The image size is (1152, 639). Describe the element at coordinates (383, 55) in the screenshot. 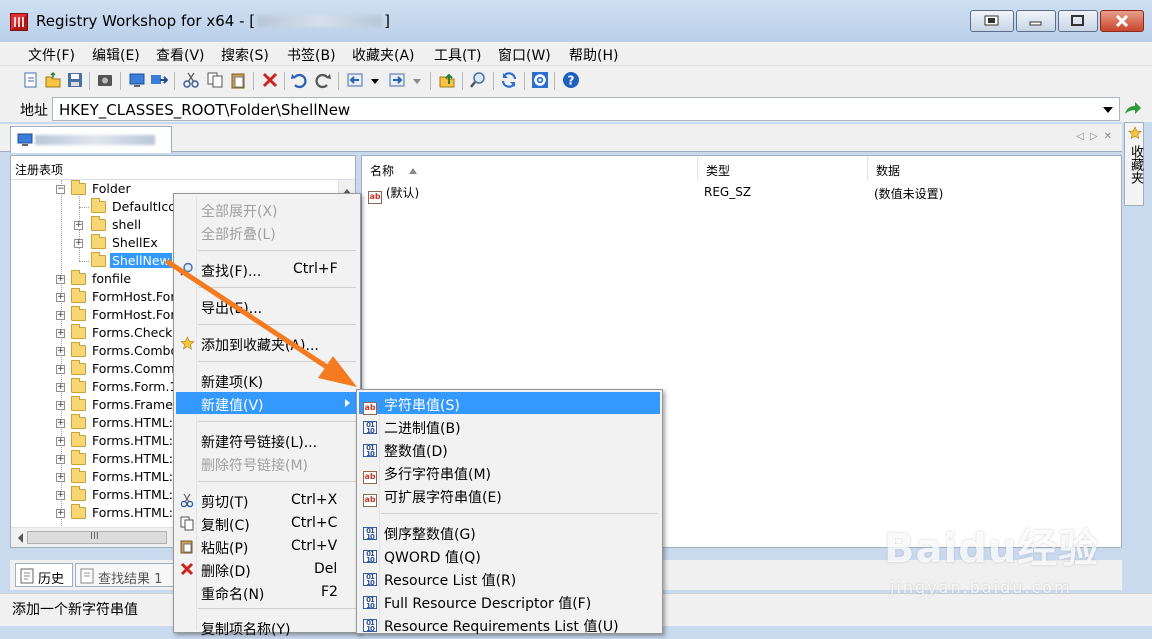

I see `menu-favorites: 收藏夹(A)` at that location.